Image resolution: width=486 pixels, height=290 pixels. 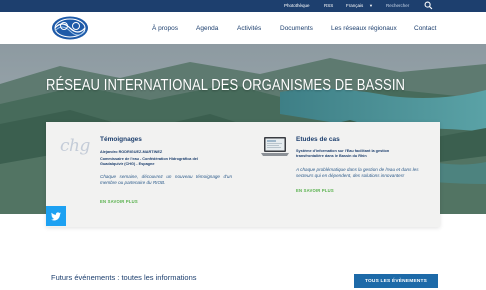 What do you see at coordinates (315, 190) in the screenshot?
I see `case-studies-more-link: EN SAVOIR PLUS` at bounding box center [315, 190].